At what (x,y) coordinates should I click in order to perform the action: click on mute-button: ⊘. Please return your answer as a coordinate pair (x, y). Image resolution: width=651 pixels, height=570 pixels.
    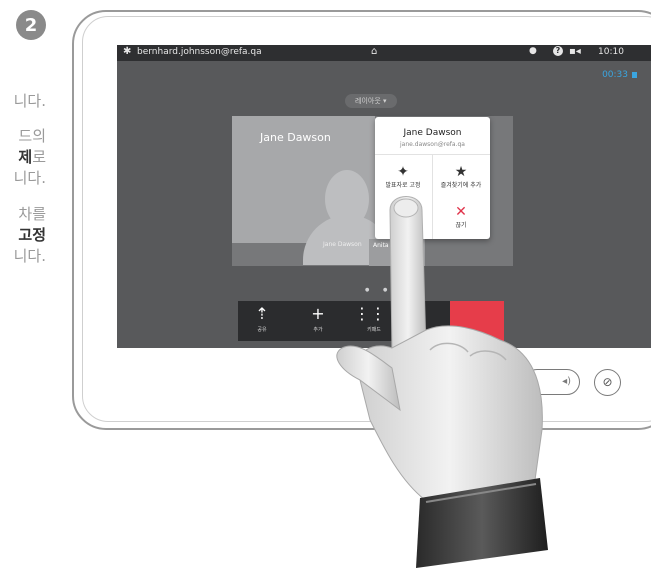
    Looking at the image, I should click on (607, 382).